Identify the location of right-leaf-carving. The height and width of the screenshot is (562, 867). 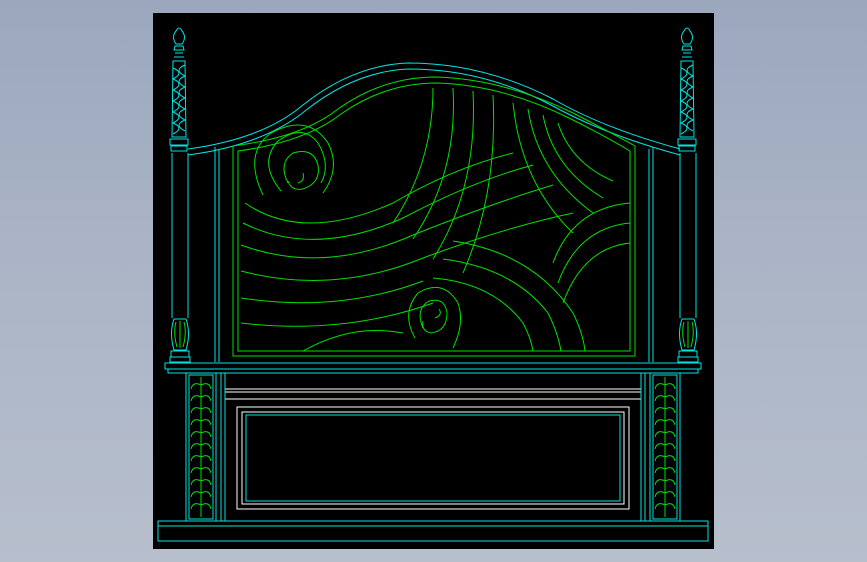
(665, 447).